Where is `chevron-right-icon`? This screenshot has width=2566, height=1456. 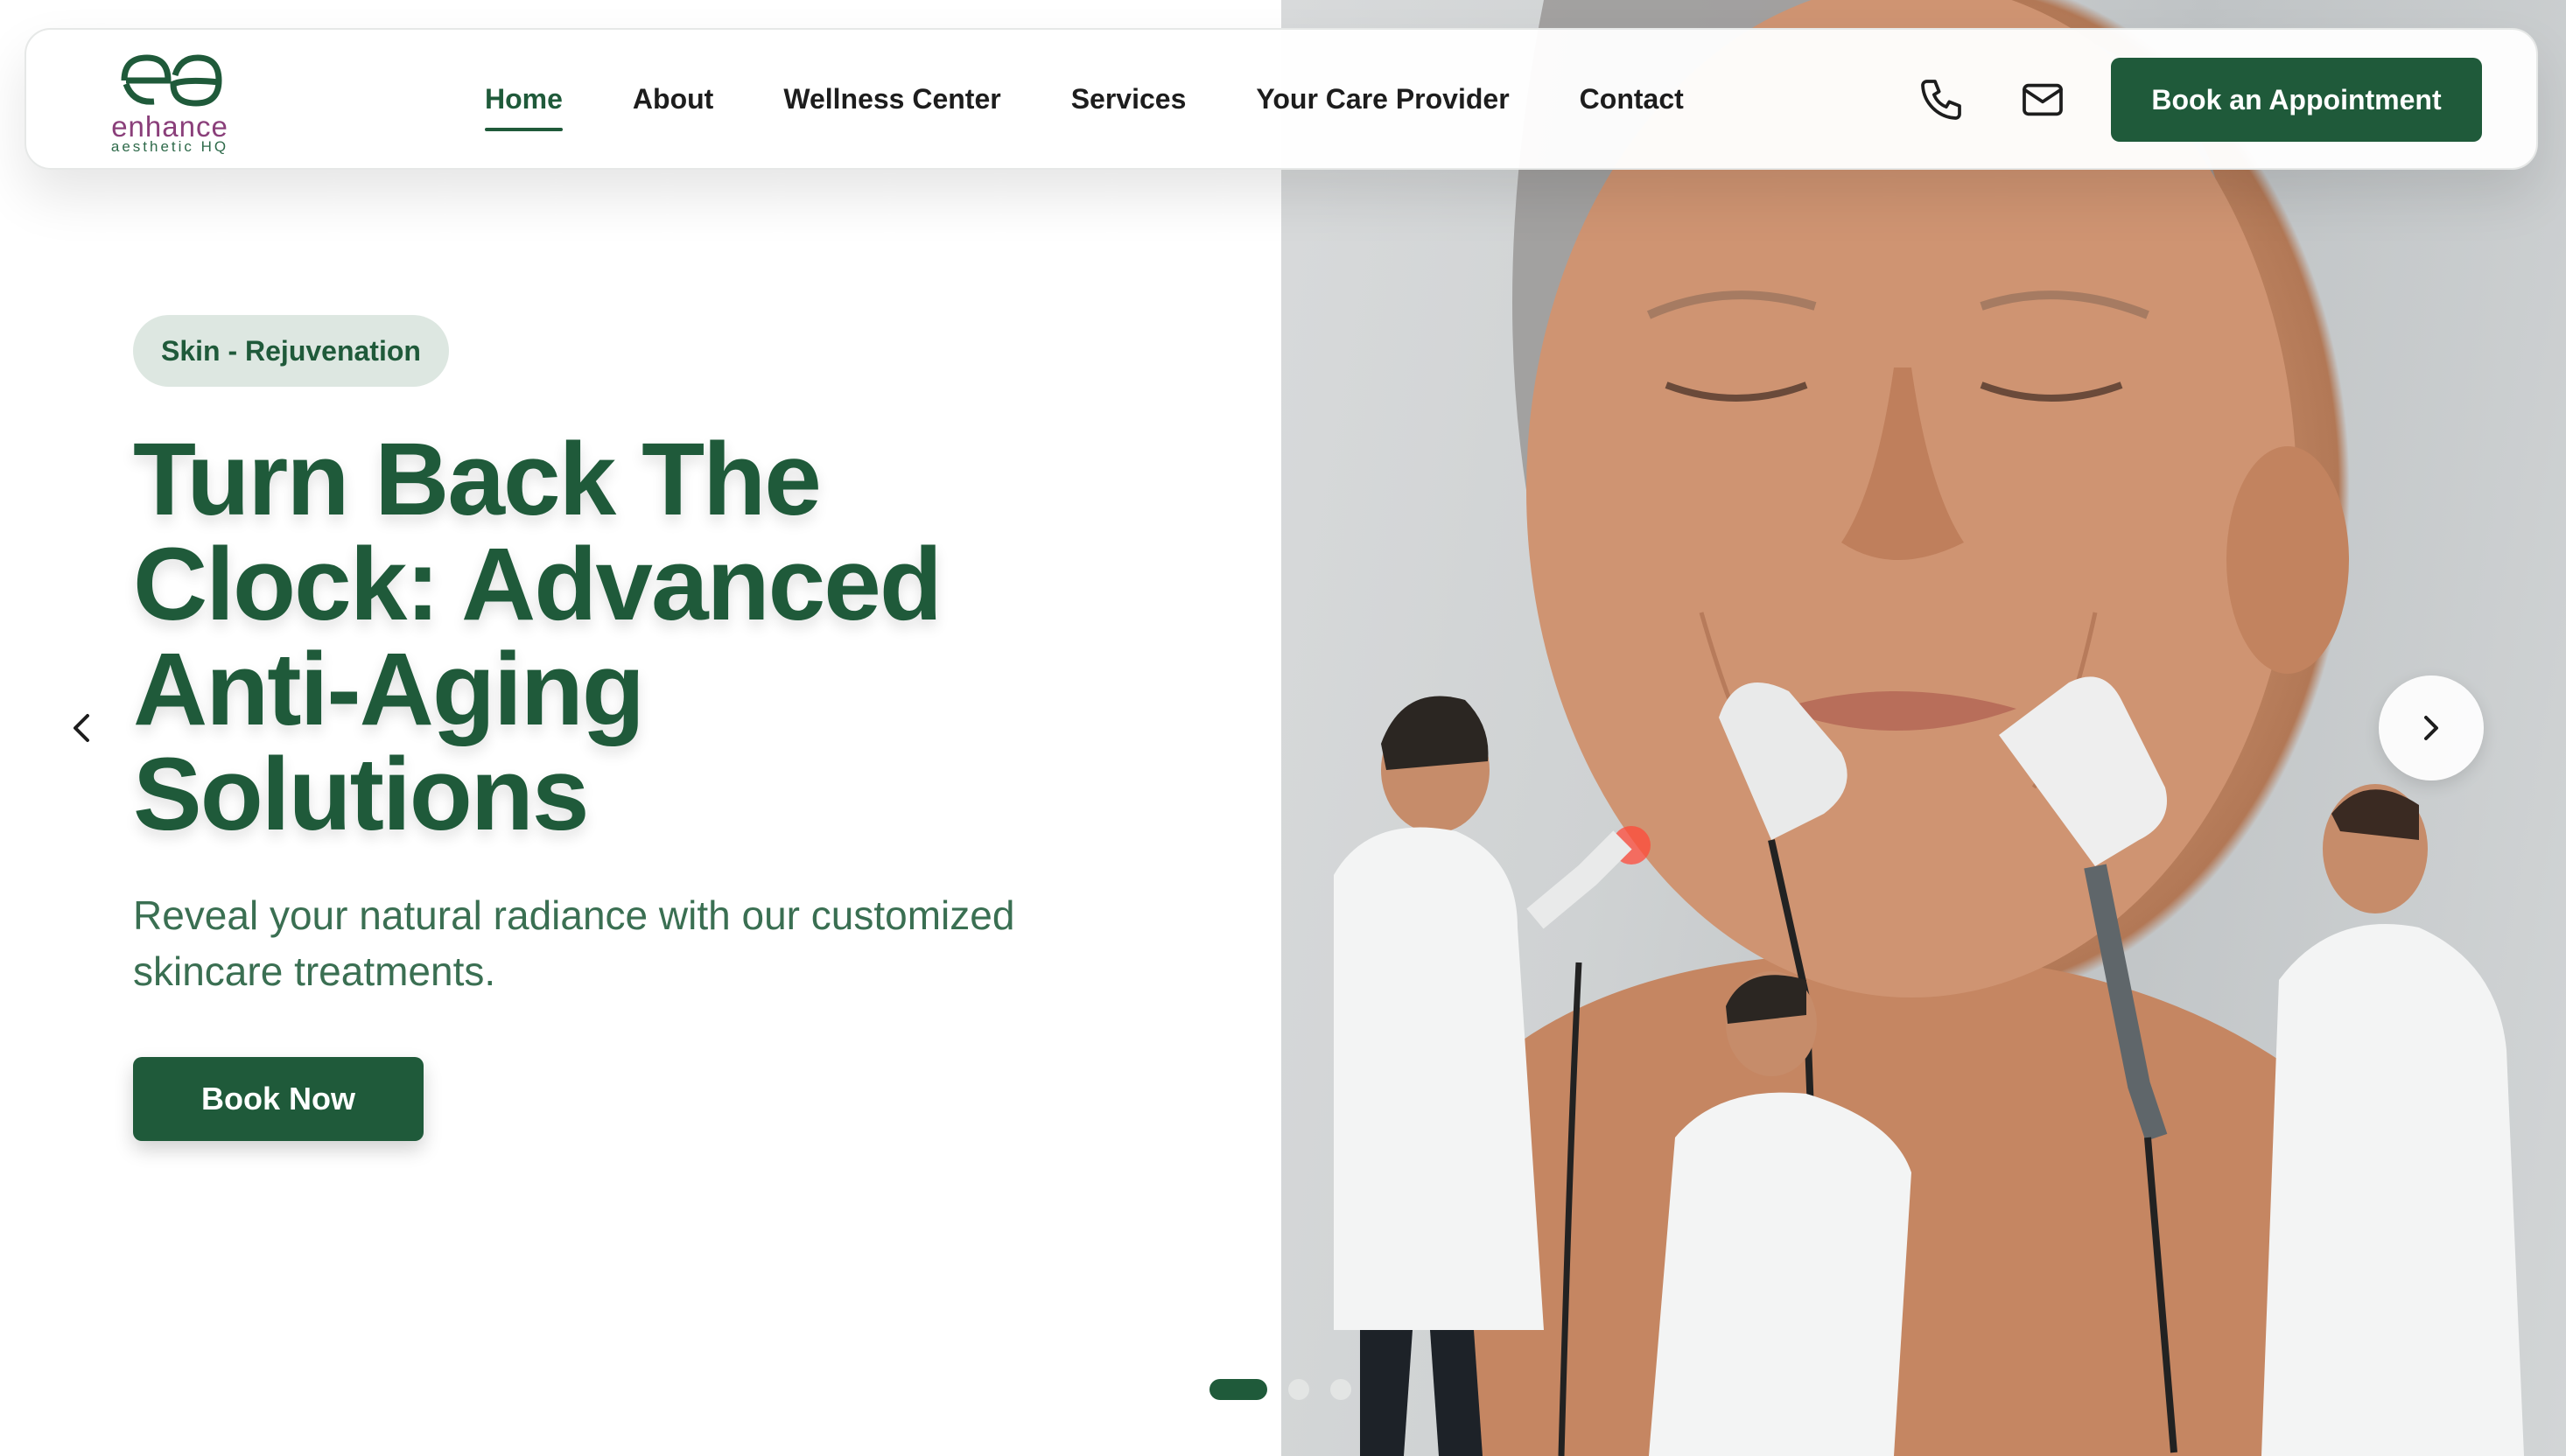 chevron-right-icon is located at coordinates (2431, 728).